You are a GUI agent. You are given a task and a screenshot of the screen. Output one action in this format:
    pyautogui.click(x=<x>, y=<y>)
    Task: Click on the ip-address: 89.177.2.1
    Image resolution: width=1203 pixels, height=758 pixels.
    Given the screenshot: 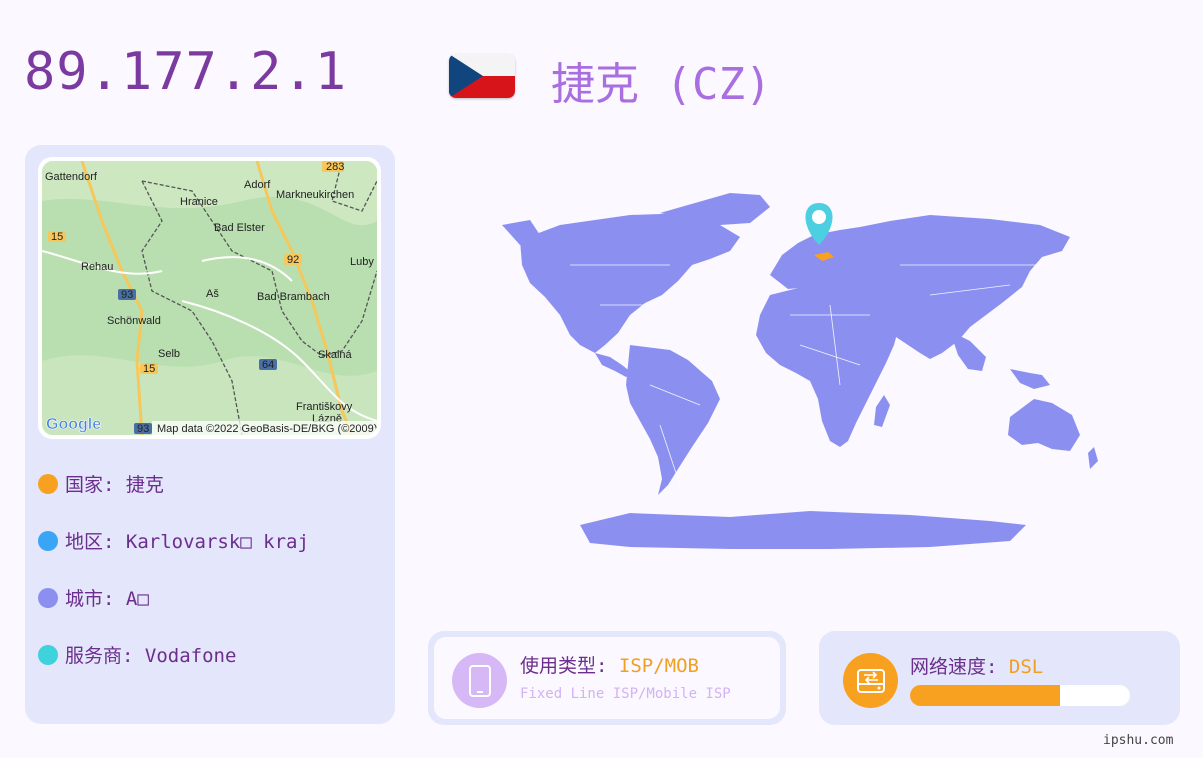 What is the action you would take?
    pyautogui.click(x=186, y=72)
    